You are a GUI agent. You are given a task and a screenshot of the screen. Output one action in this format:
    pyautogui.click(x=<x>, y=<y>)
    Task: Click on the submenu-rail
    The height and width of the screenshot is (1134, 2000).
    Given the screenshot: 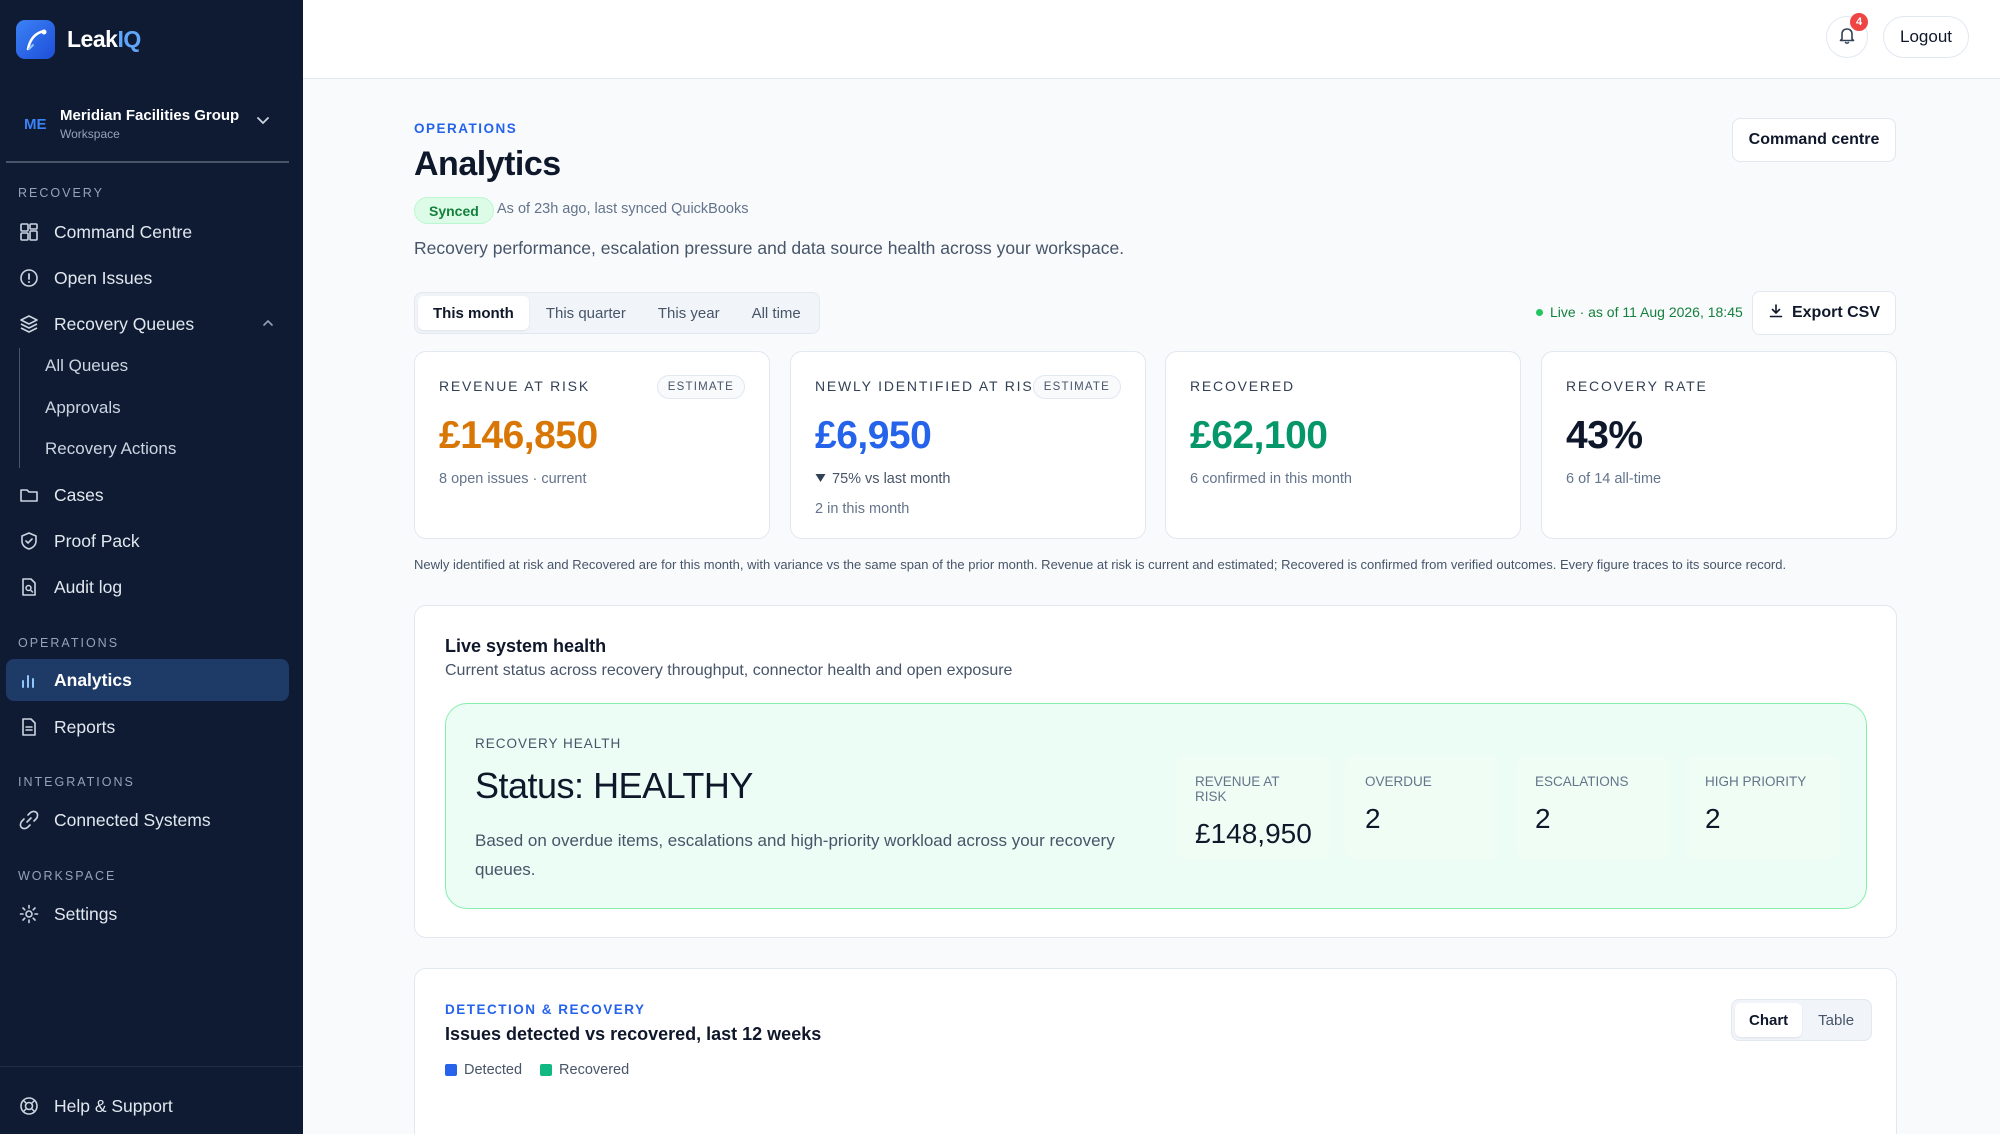 What is the action you would take?
    pyautogui.click(x=19, y=408)
    